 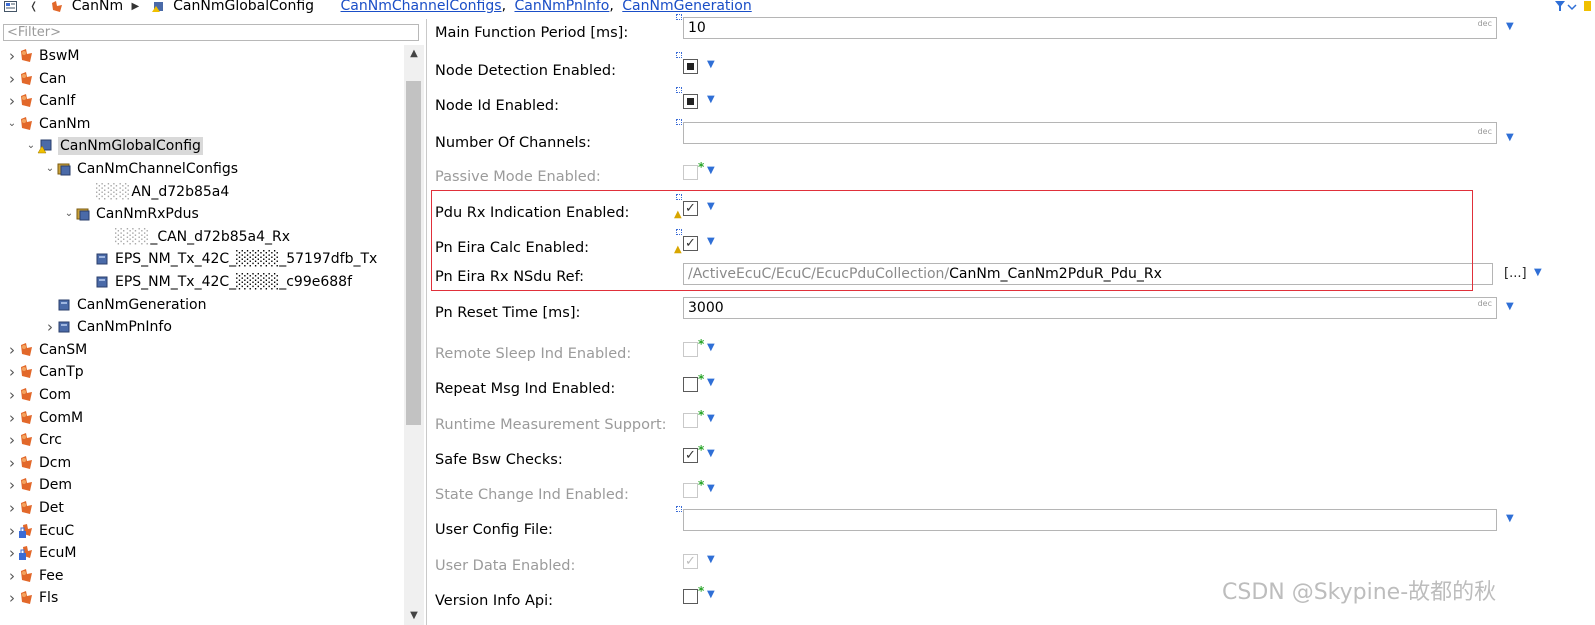 I want to click on default-marker-icon, so click(x=679, y=509).